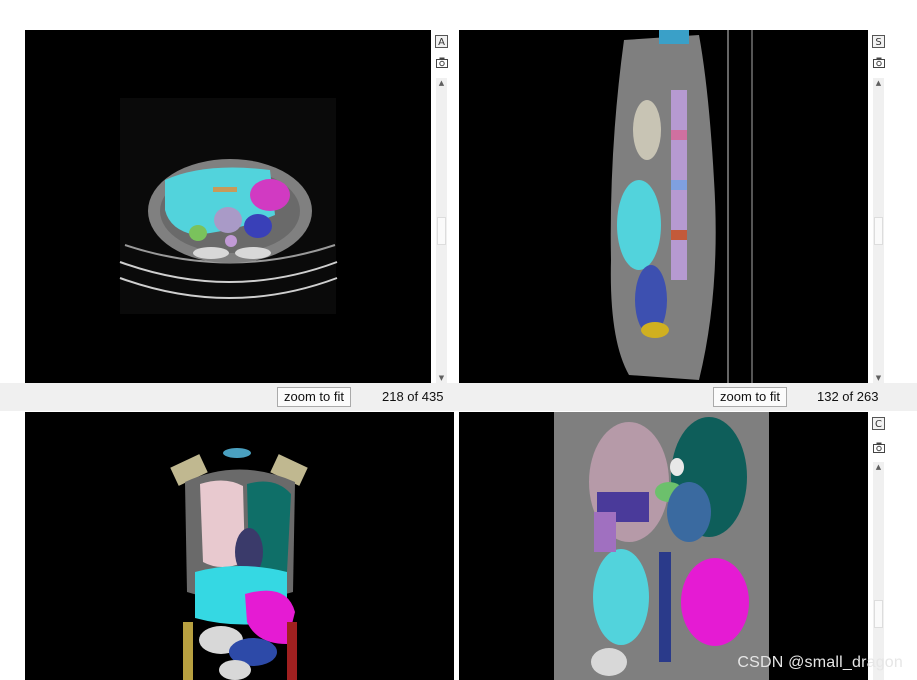 The width and height of the screenshot is (917, 680). I want to click on sagittal-side-toolbar: S ▲ ▼, so click(879, 206).